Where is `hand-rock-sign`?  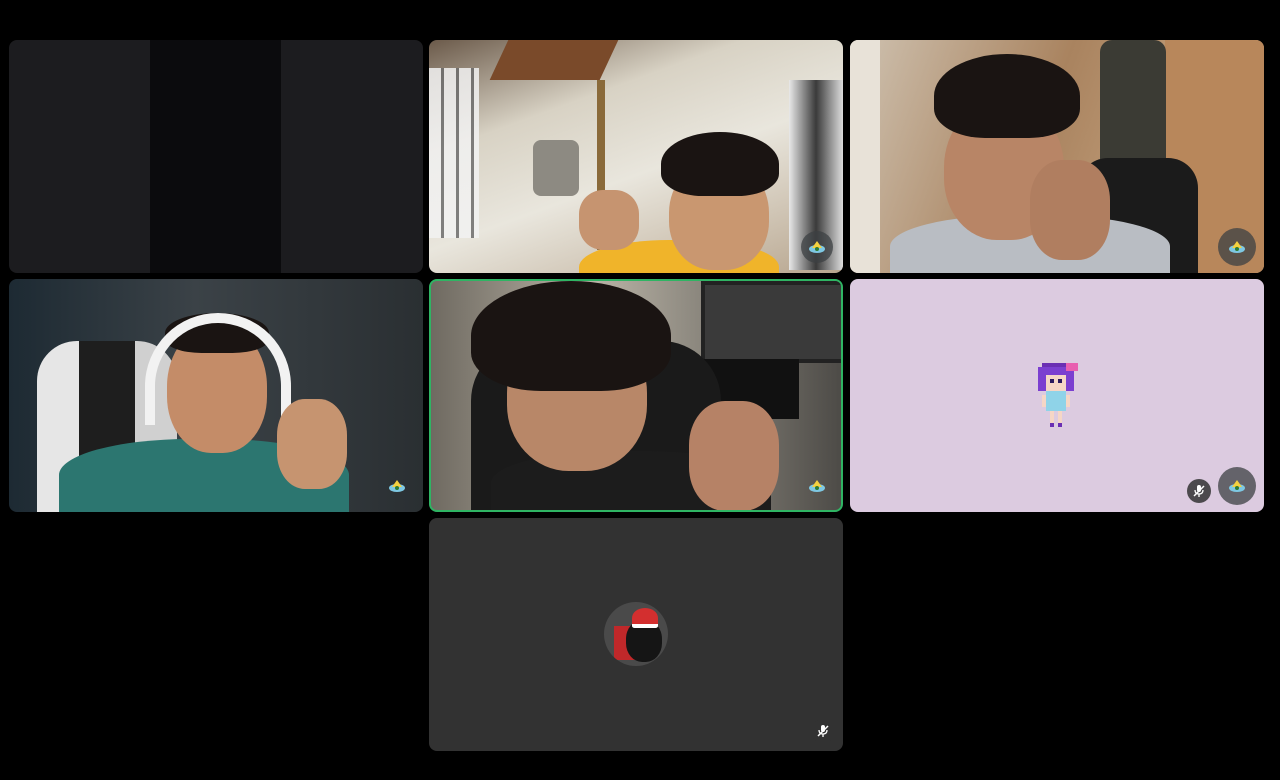 hand-rock-sign is located at coordinates (1070, 210).